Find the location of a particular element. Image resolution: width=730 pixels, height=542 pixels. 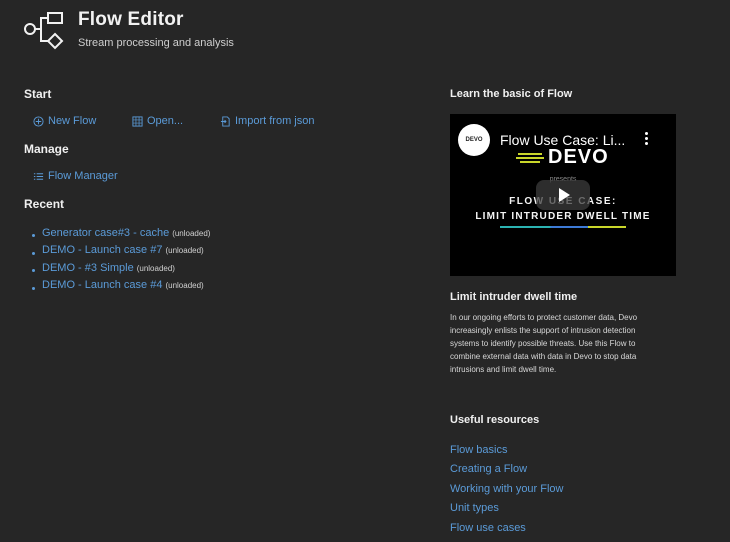

start-section-title: Start is located at coordinates (38, 94).